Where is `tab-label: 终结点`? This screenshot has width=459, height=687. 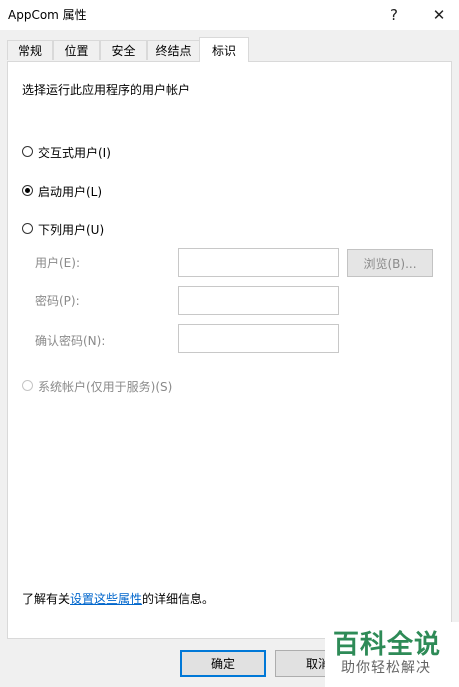
tab-label: 终结点 is located at coordinates (173, 51).